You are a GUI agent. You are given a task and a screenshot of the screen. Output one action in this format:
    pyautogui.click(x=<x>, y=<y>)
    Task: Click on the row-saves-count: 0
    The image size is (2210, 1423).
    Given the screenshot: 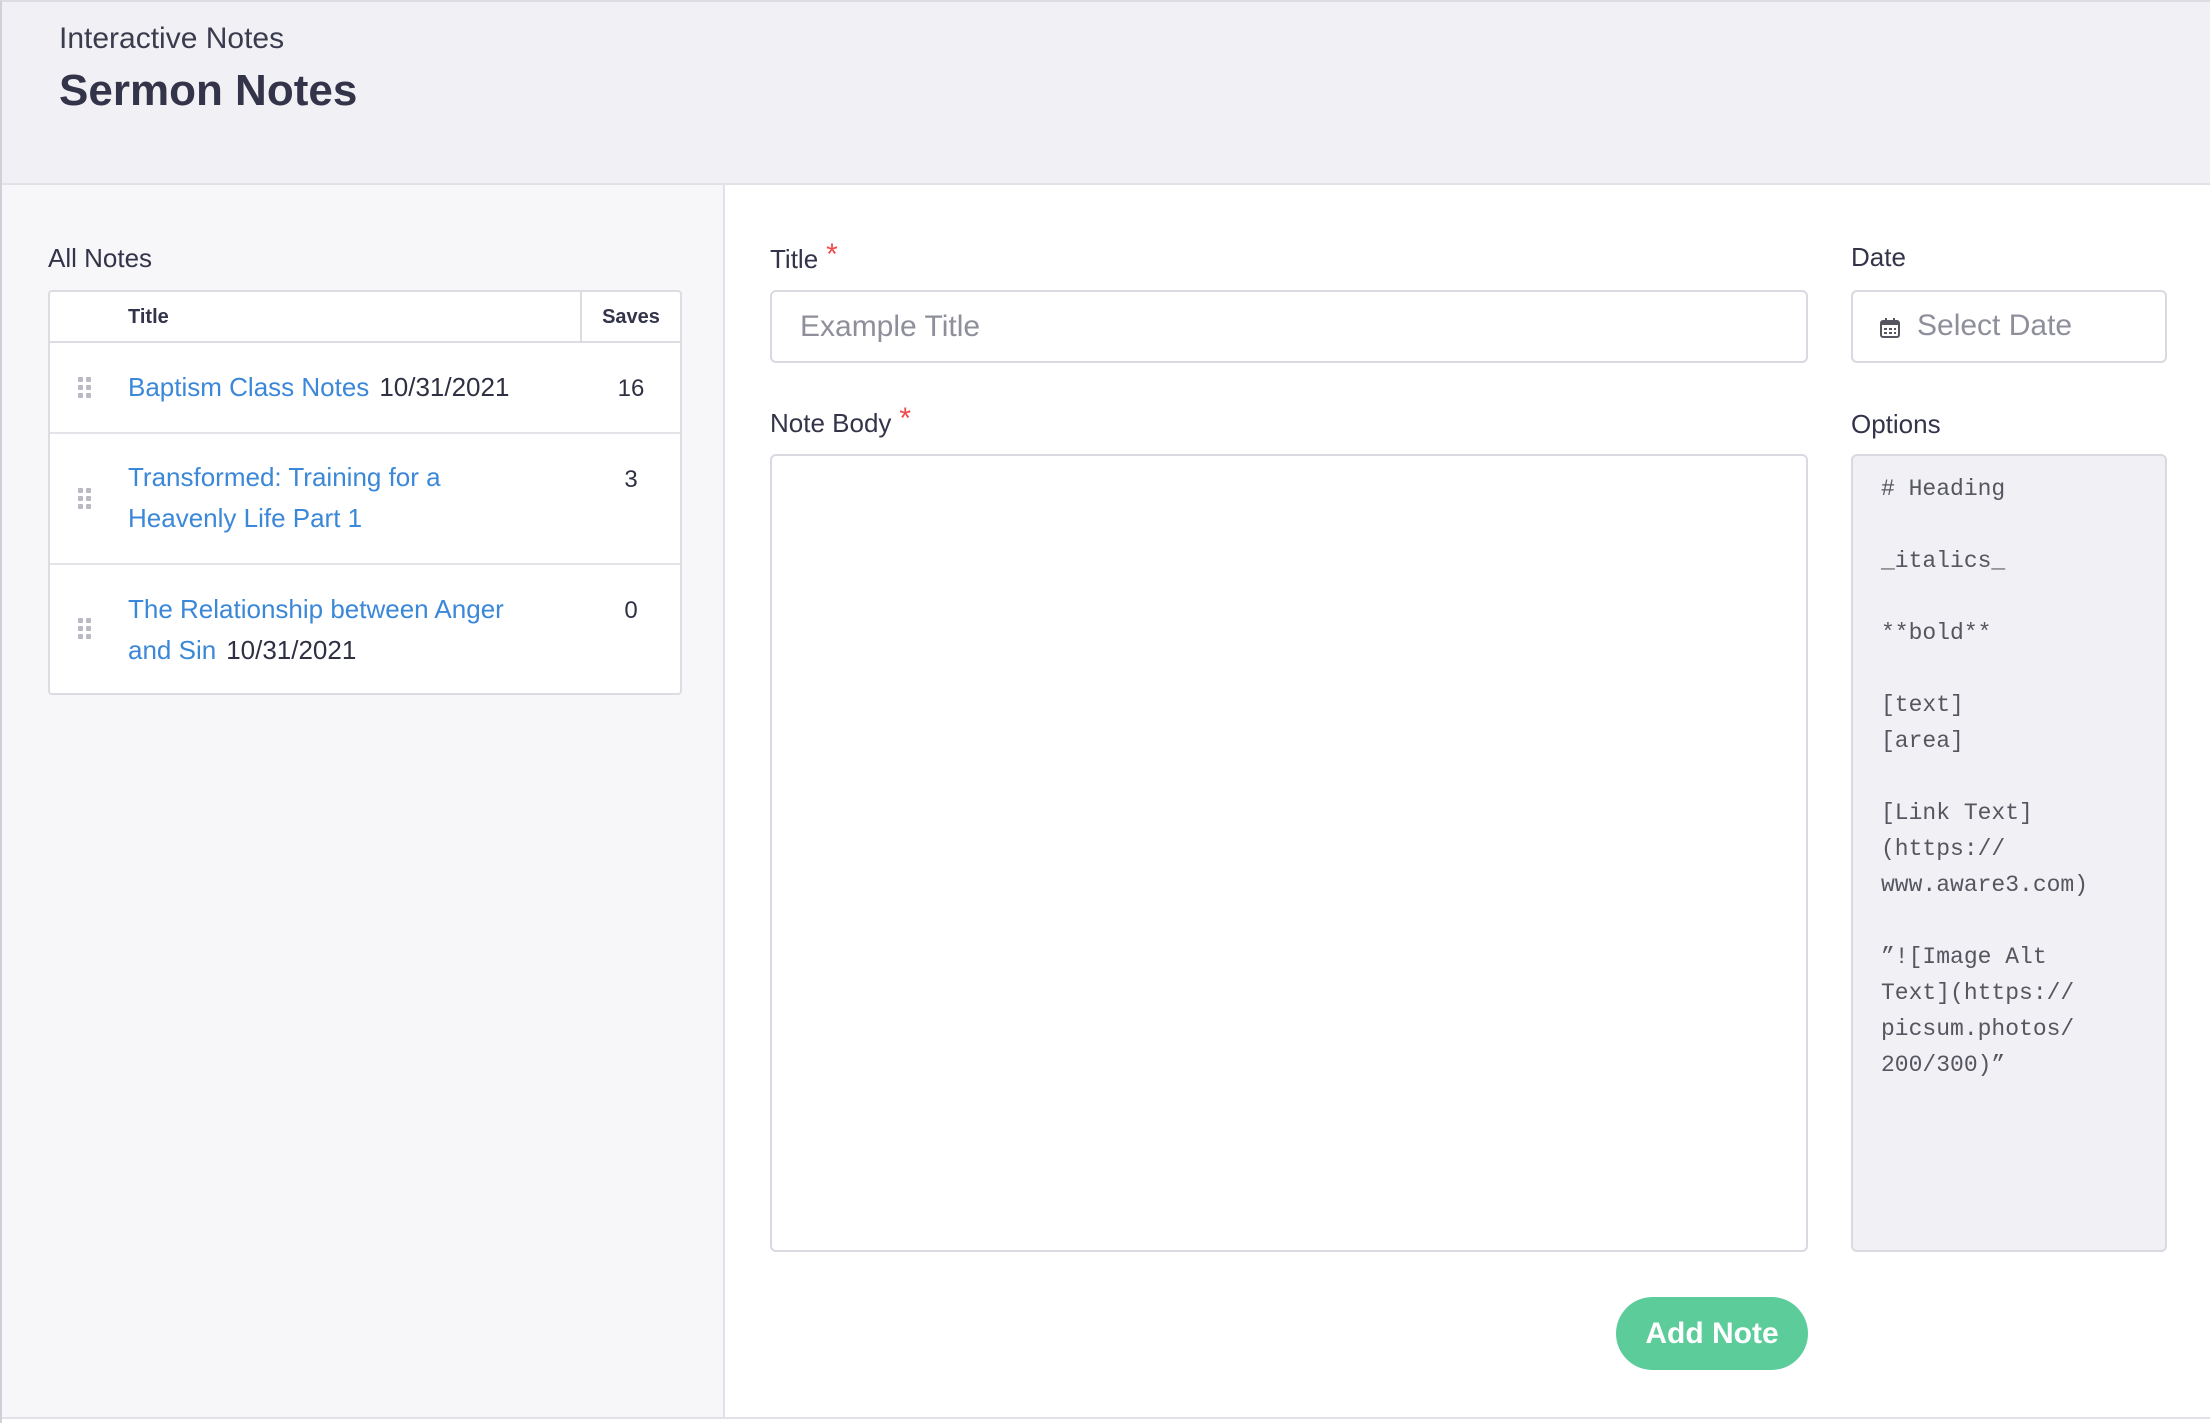 What is the action you would take?
    pyautogui.click(x=631, y=610)
    